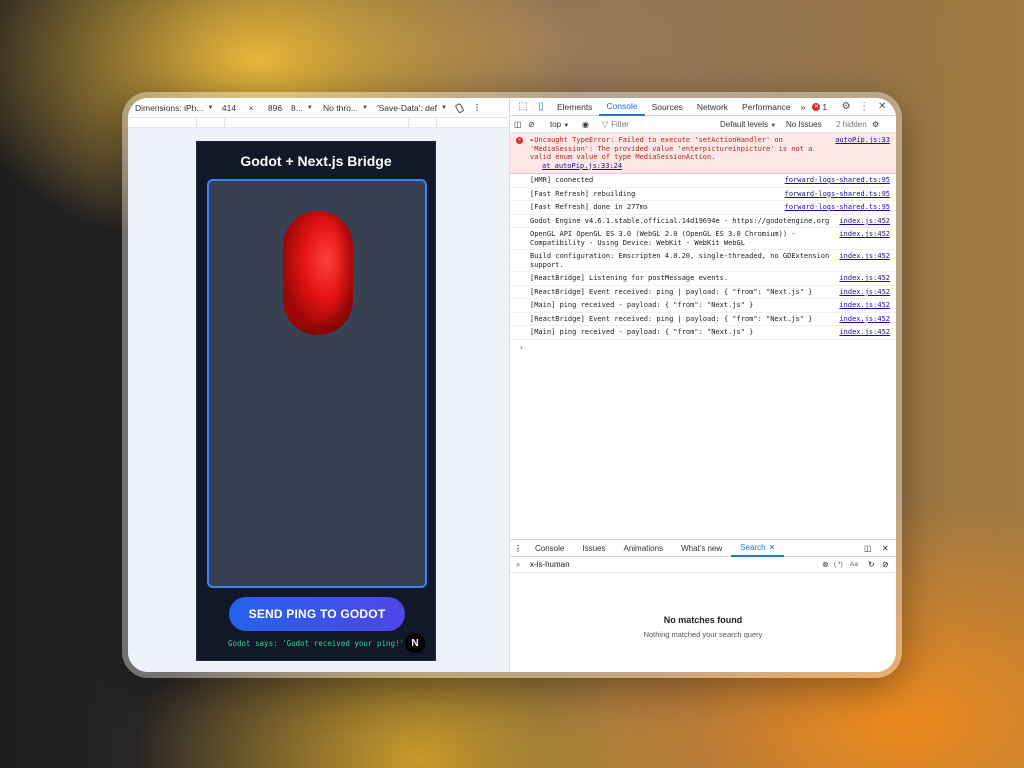 The image size is (1024, 768). I want to click on dock-side-icon: ◫, so click(873, 548).